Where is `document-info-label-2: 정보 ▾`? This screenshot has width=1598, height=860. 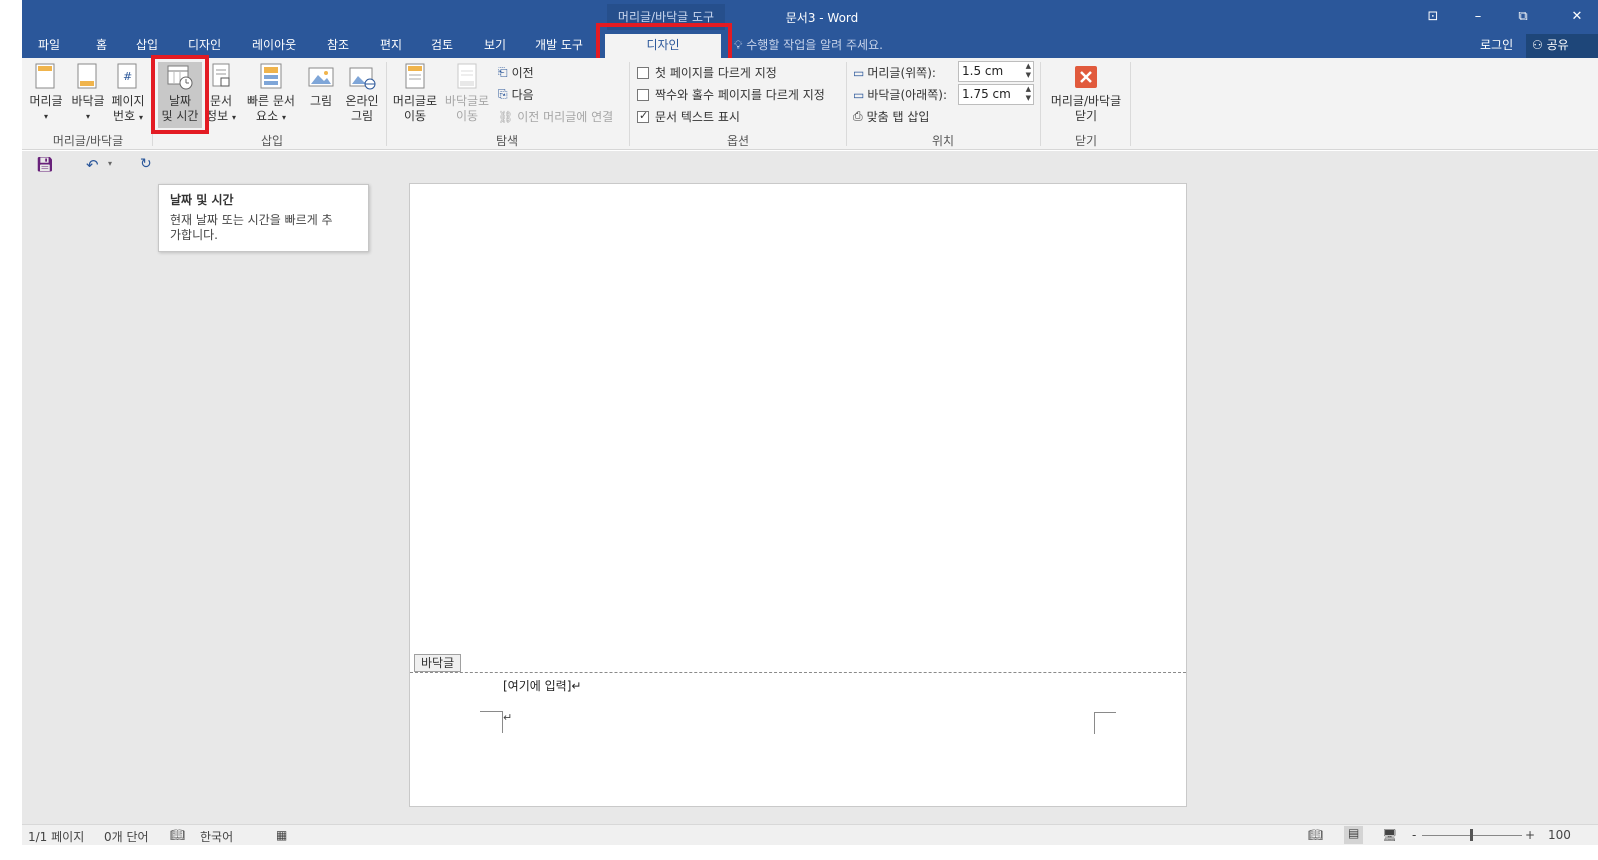 document-info-label-2: 정보 ▾ is located at coordinates (221, 117).